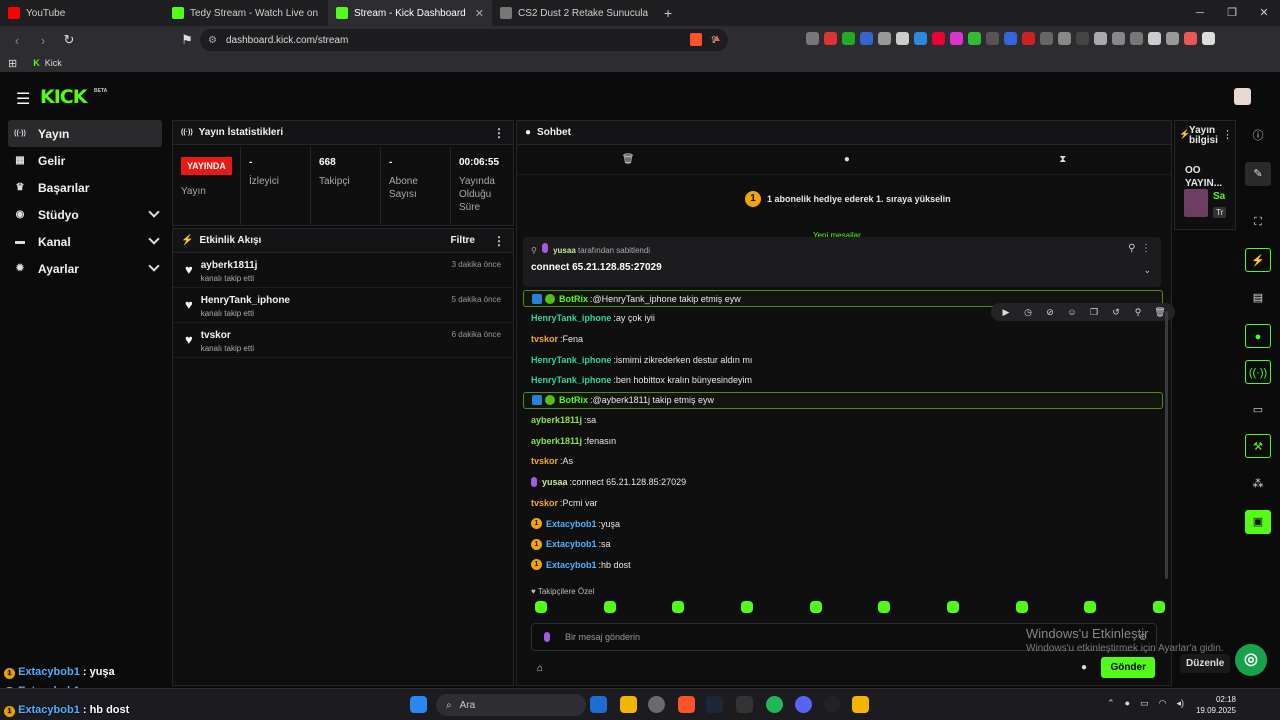 Image resolution: width=1280 pixels, height=720 pixels. What do you see at coordinates (246, 13) in the screenshot?
I see `browser-tab-tedy-stream: Tedy Stream - Watch Live on Kick` at bounding box center [246, 13].